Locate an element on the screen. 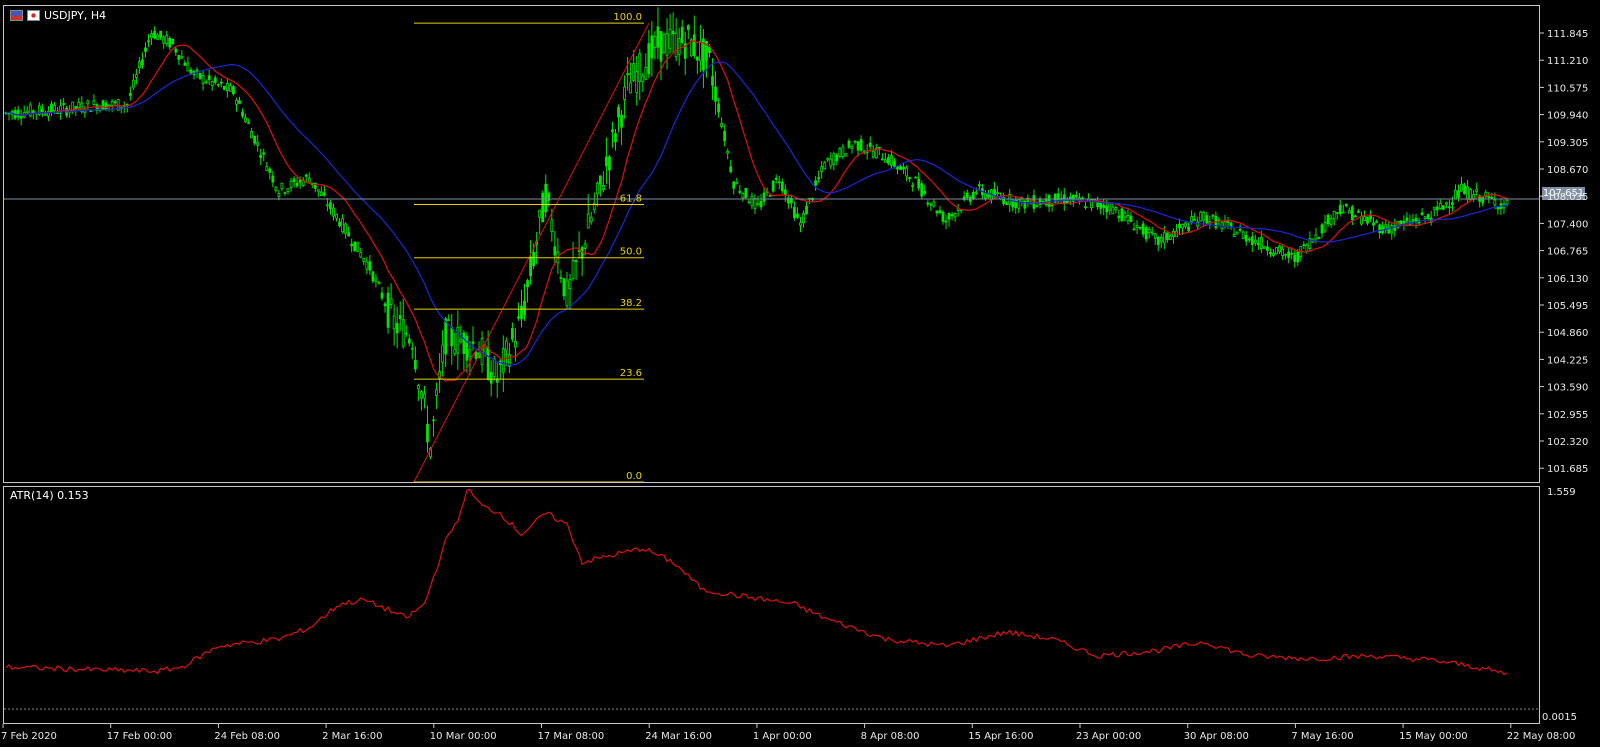 The height and width of the screenshot is (747, 1600). price-axis-label: 108.670 is located at coordinates (1567, 170).